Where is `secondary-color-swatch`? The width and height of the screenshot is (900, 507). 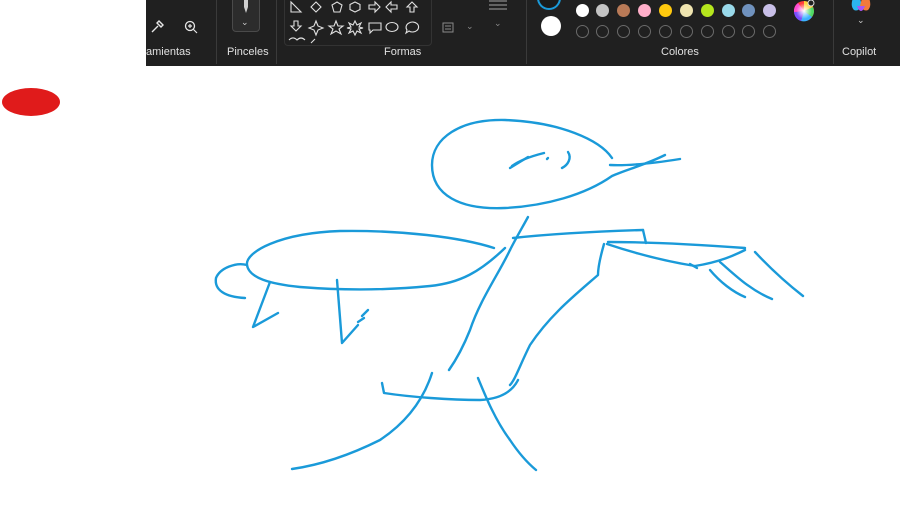
secondary-color-swatch is located at coordinates (551, 26).